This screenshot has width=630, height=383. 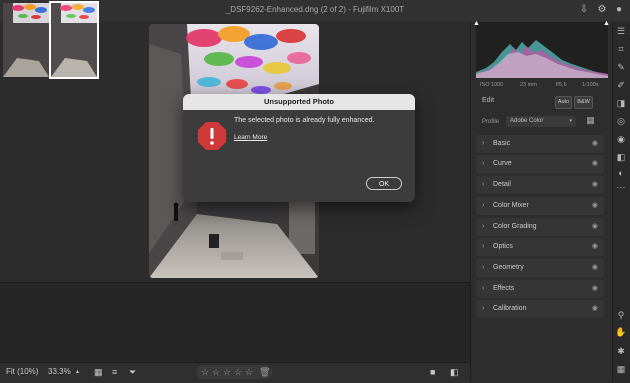 I want to click on section-color-grading: › Color Grading ◉, so click(x=540, y=227).